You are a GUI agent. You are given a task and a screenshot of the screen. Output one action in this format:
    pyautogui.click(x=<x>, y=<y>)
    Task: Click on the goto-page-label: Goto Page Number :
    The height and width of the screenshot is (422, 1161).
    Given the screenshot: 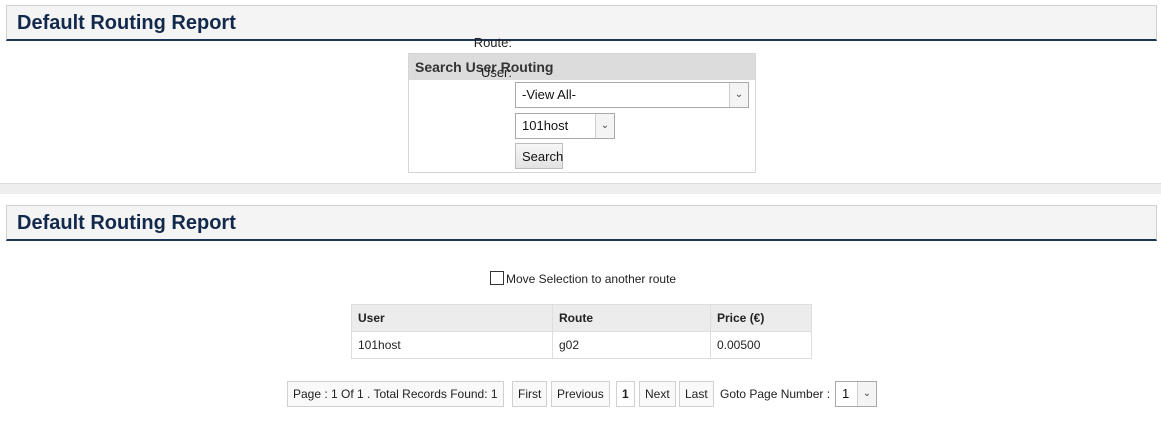 What is the action you would take?
    pyautogui.click(x=775, y=394)
    